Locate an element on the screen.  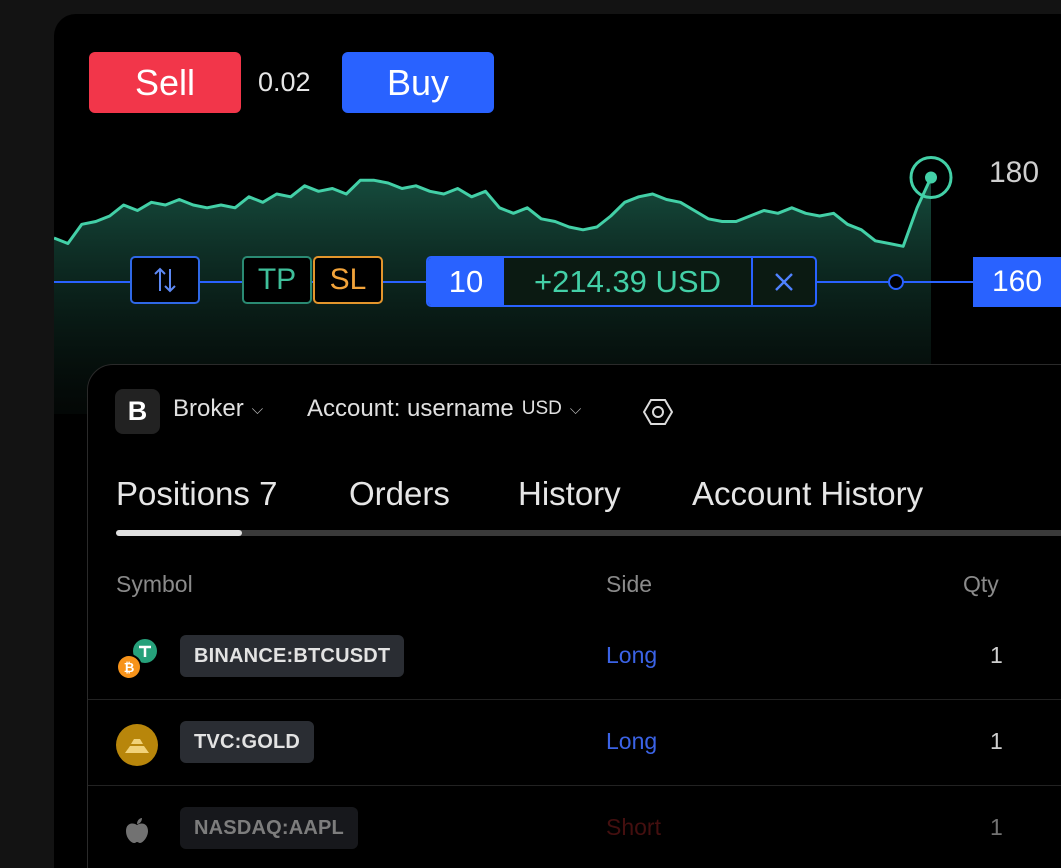
sell-button: Sell is located at coordinates (165, 82).